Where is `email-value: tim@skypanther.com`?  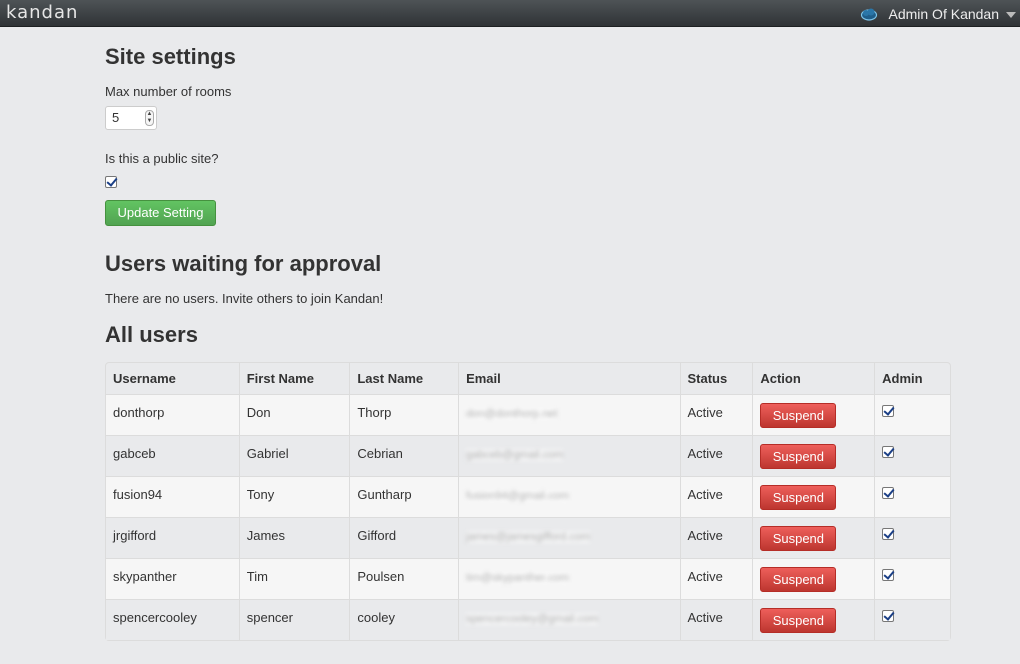 email-value: tim@skypanther.com is located at coordinates (517, 578).